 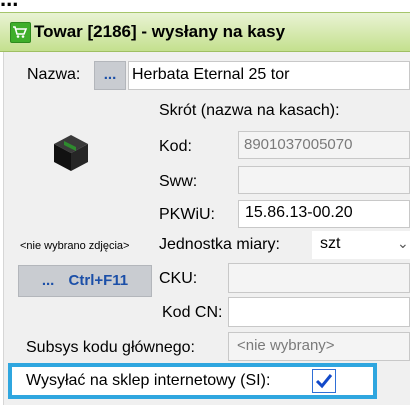 What do you see at coordinates (54, 74) in the screenshot?
I see `nazwa-label: Nazwa:` at bounding box center [54, 74].